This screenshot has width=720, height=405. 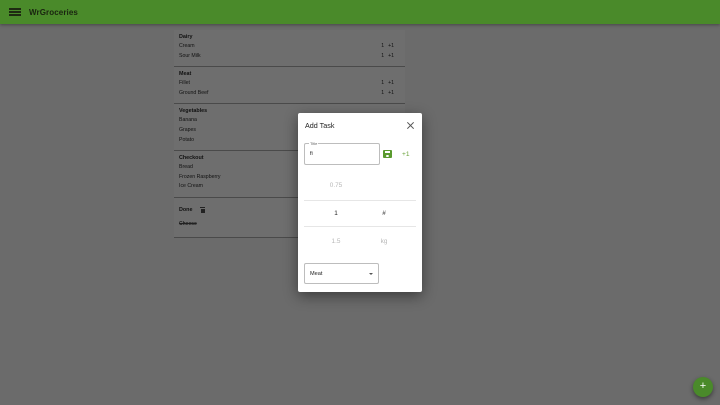 I want to click on list-item: Sour Milk 1 +1, so click(x=289, y=57).